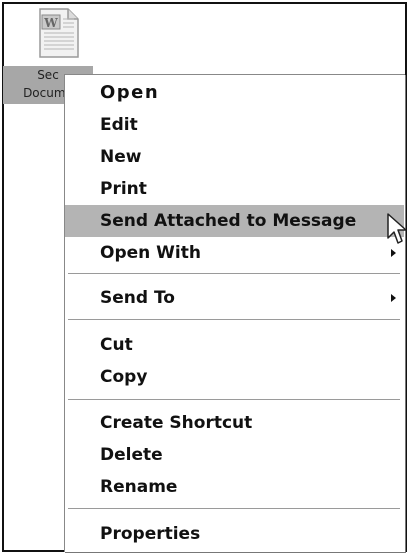 This screenshot has height=558, width=413. What do you see at coordinates (234, 189) in the screenshot?
I see `menu-item-print: Print` at bounding box center [234, 189].